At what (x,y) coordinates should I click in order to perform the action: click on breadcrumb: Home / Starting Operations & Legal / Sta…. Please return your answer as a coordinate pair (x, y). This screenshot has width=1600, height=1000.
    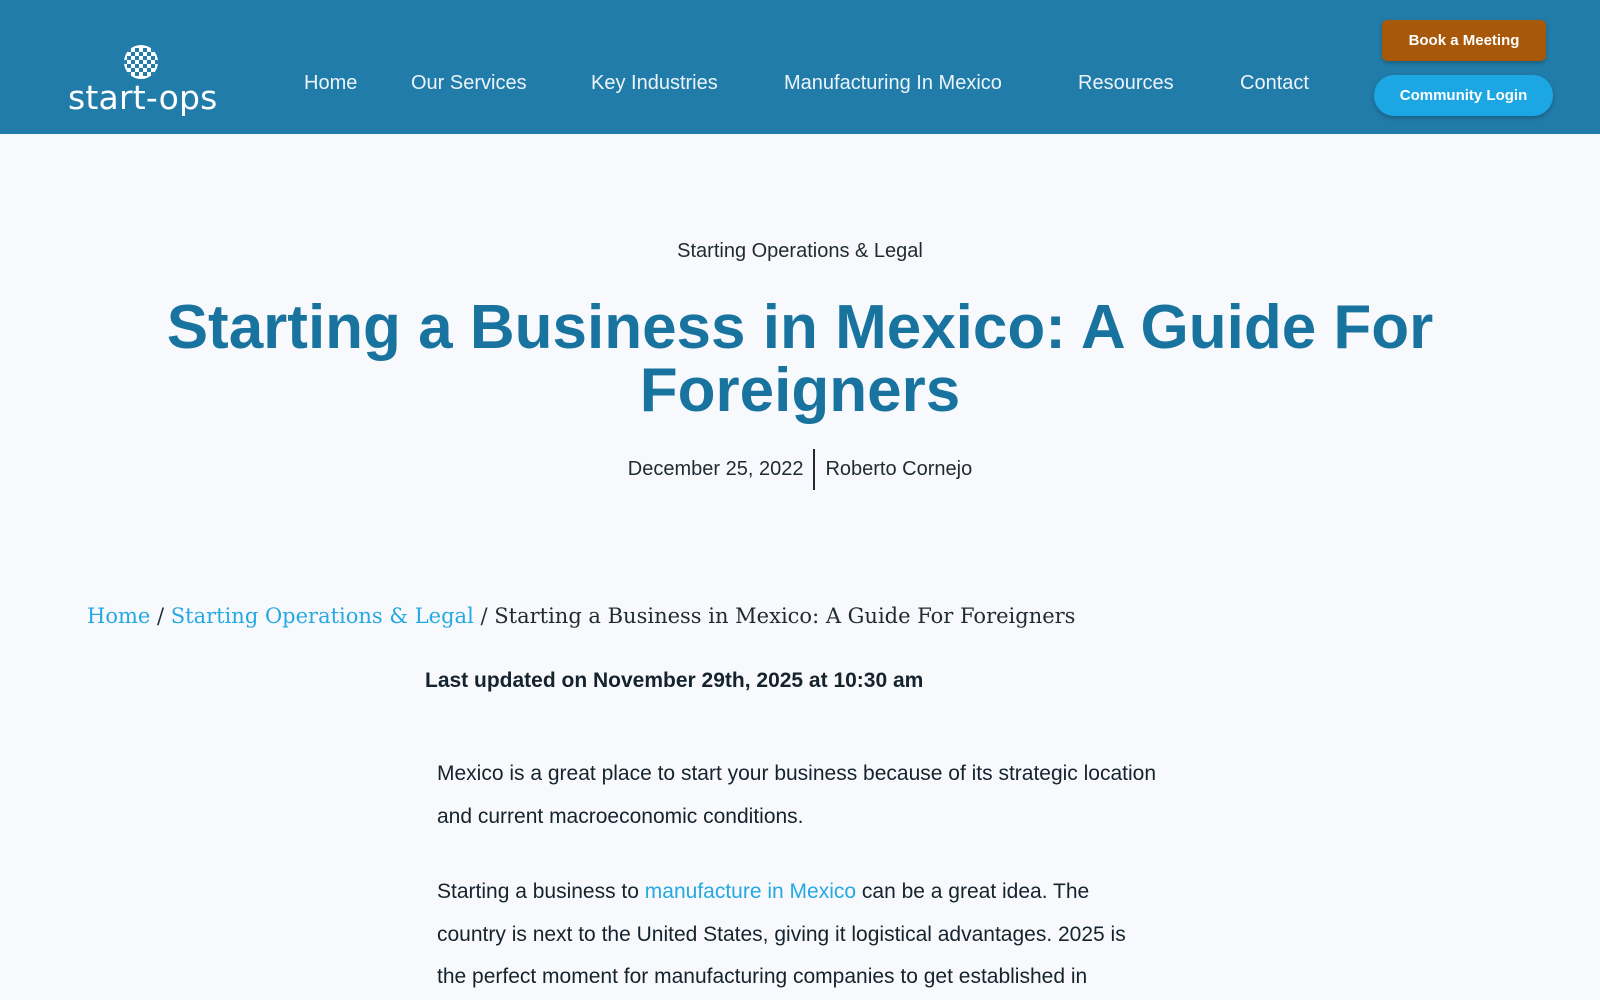
    Looking at the image, I should click on (581, 616).